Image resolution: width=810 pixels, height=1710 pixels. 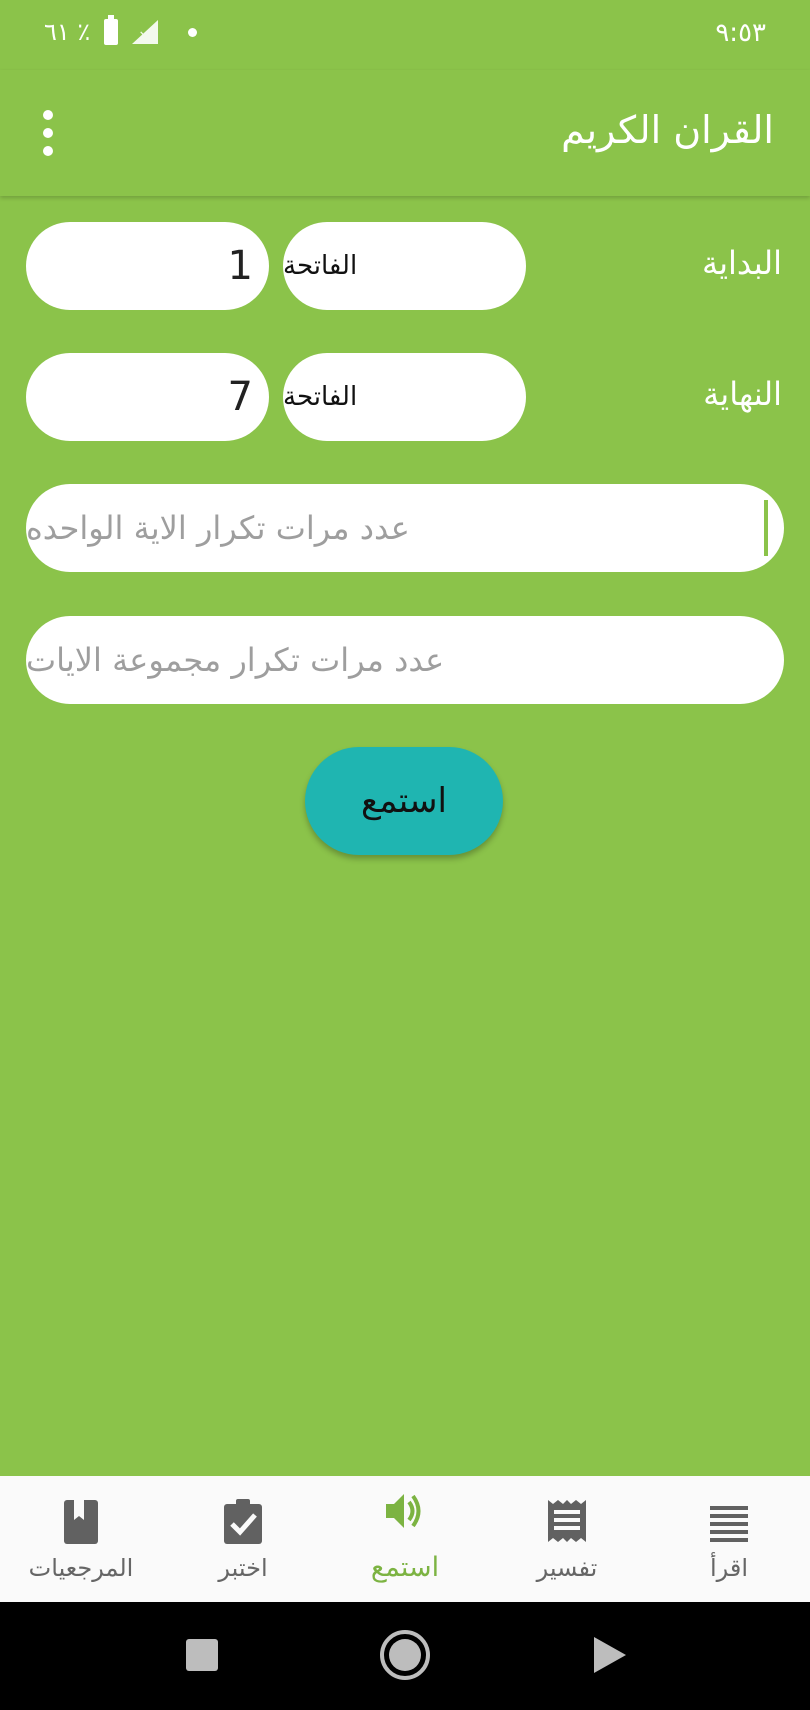 What do you see at coordinates (405, 133) in the screenshot?
I see `app-bar: القران الكريم` at bounding box center [405, 133].